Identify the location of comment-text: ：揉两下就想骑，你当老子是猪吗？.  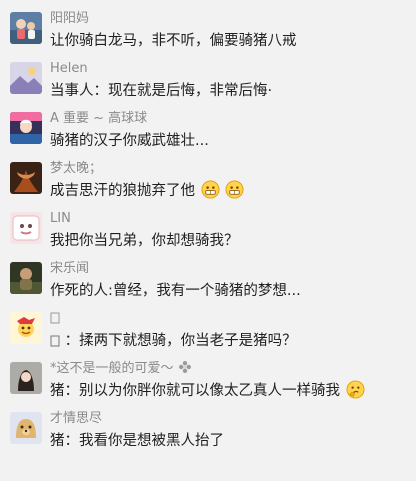
(173, 342).